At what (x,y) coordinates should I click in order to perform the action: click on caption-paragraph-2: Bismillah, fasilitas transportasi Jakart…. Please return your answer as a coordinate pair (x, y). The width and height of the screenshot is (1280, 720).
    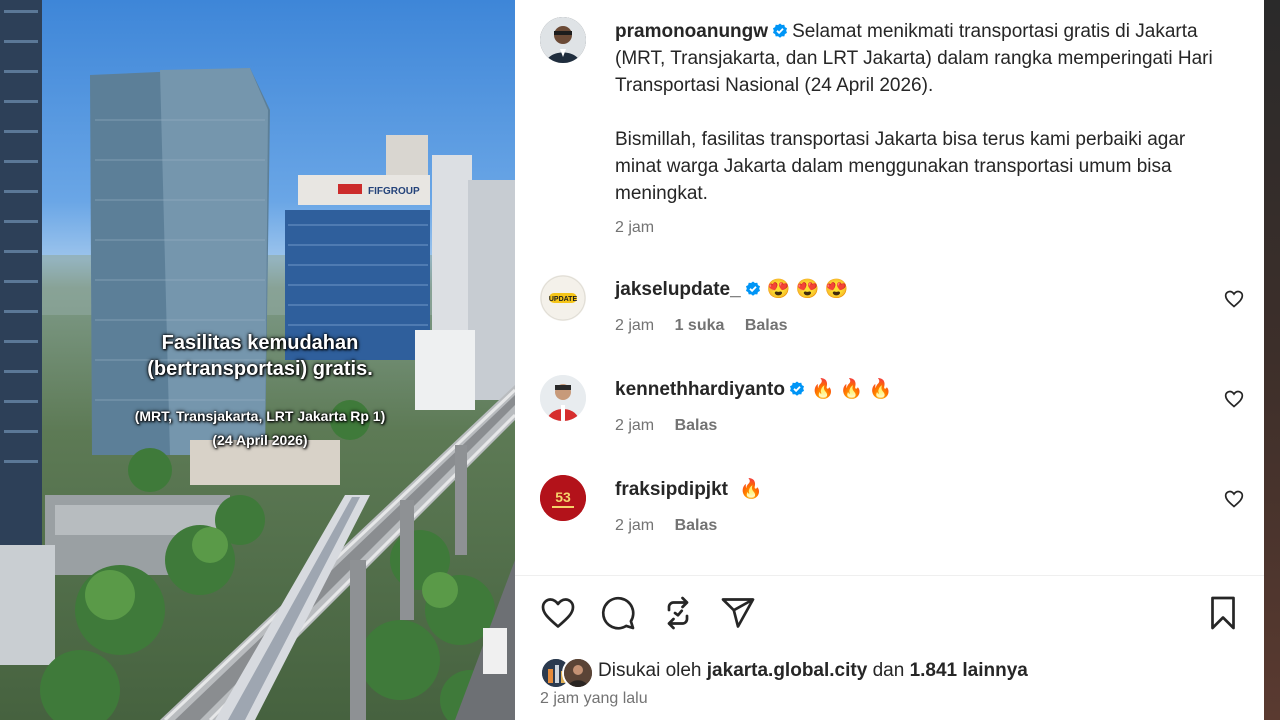
    Looking at the image, I should click on (900, 166).